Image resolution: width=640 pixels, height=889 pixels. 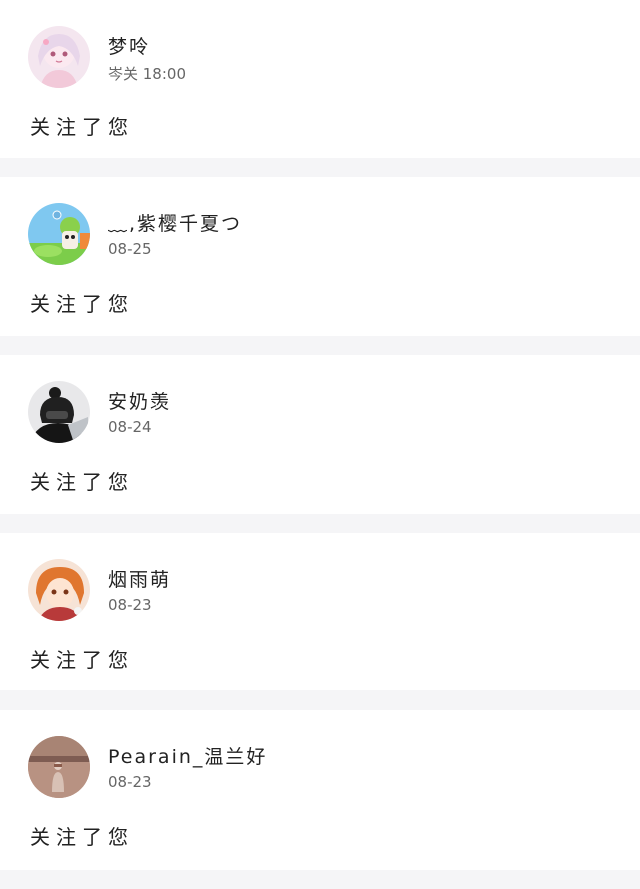 I want to click on sunset-figure-avatar, so click(x=59, y=767).